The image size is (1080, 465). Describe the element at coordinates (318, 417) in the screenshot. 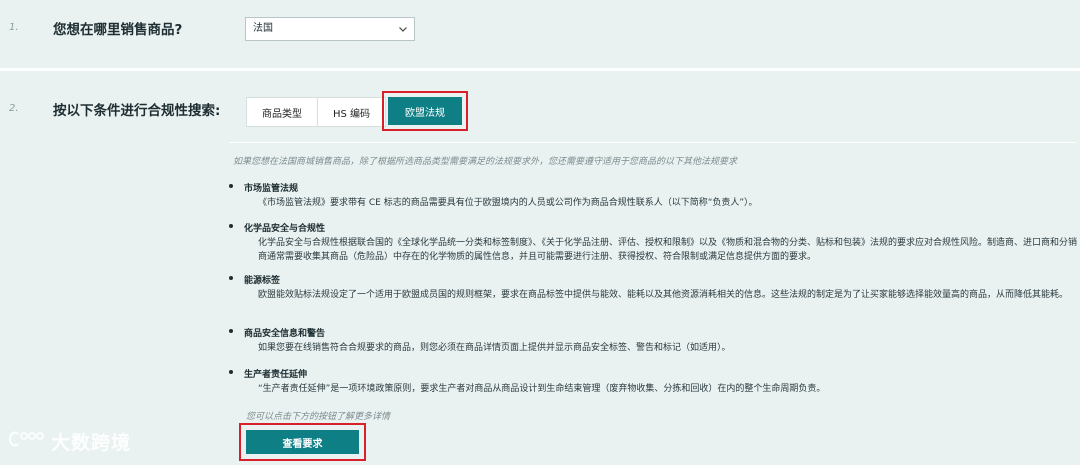

I see `footer-note: 您可以点击下方的按钮了解更多详情` at that location.